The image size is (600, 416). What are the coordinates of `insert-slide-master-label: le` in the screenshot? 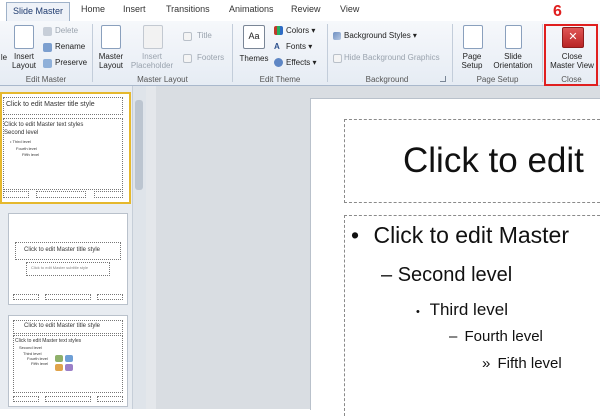 It's located at (4, 57).